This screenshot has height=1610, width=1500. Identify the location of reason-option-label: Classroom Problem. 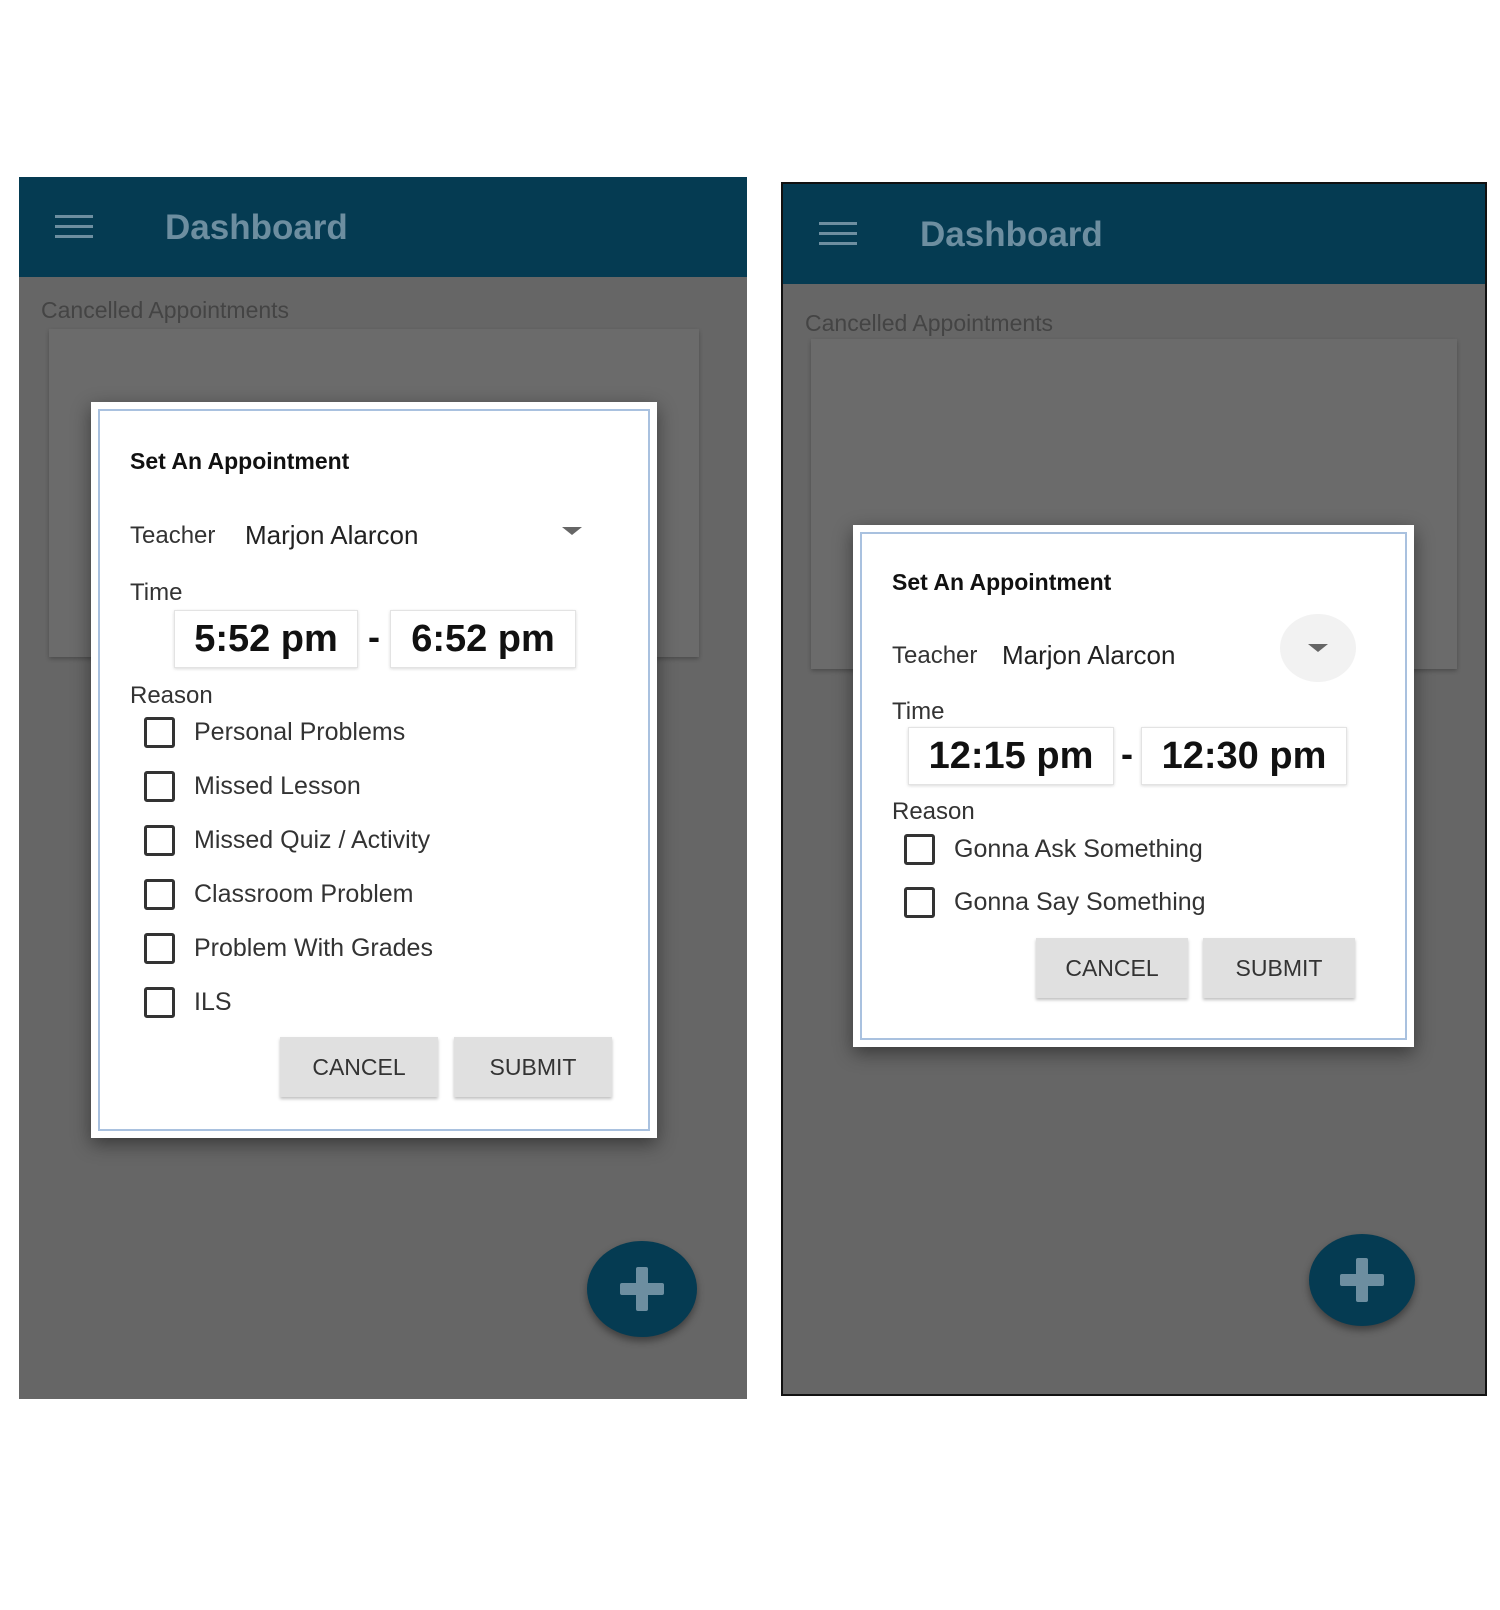
(304, 894).